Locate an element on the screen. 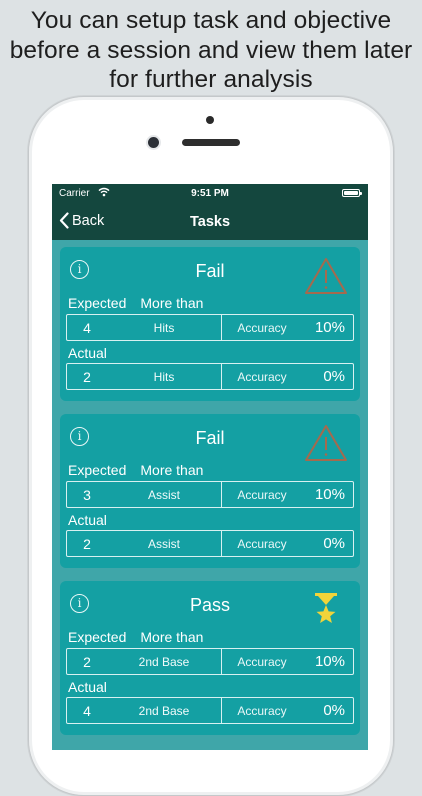 This screenshot has width=422, height=796. actual-unit: 2nd Base is located at coordinates (164, 710).